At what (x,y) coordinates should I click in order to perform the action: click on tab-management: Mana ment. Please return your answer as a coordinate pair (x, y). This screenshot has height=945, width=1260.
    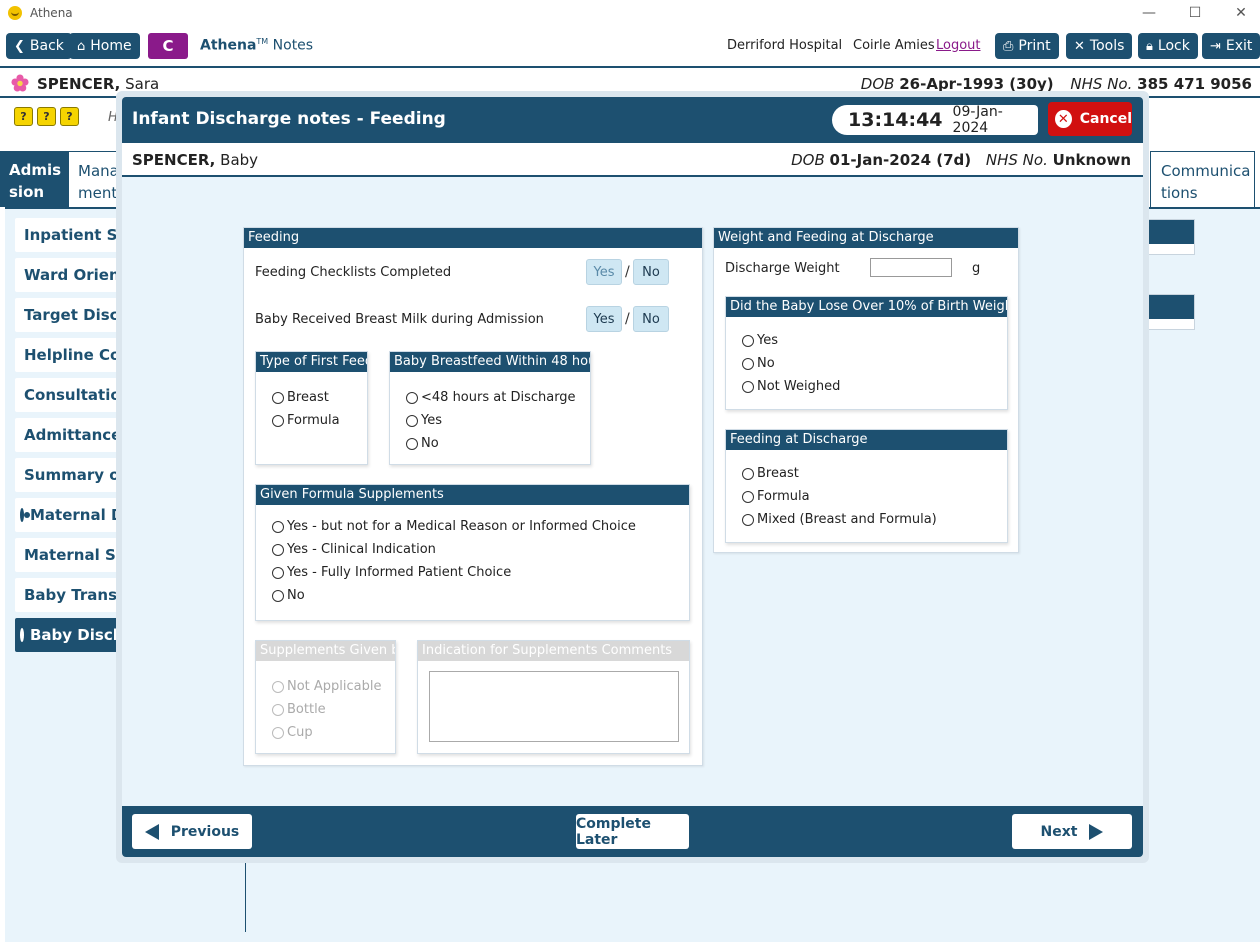
    Looking at the image, I should click on (94, 179).